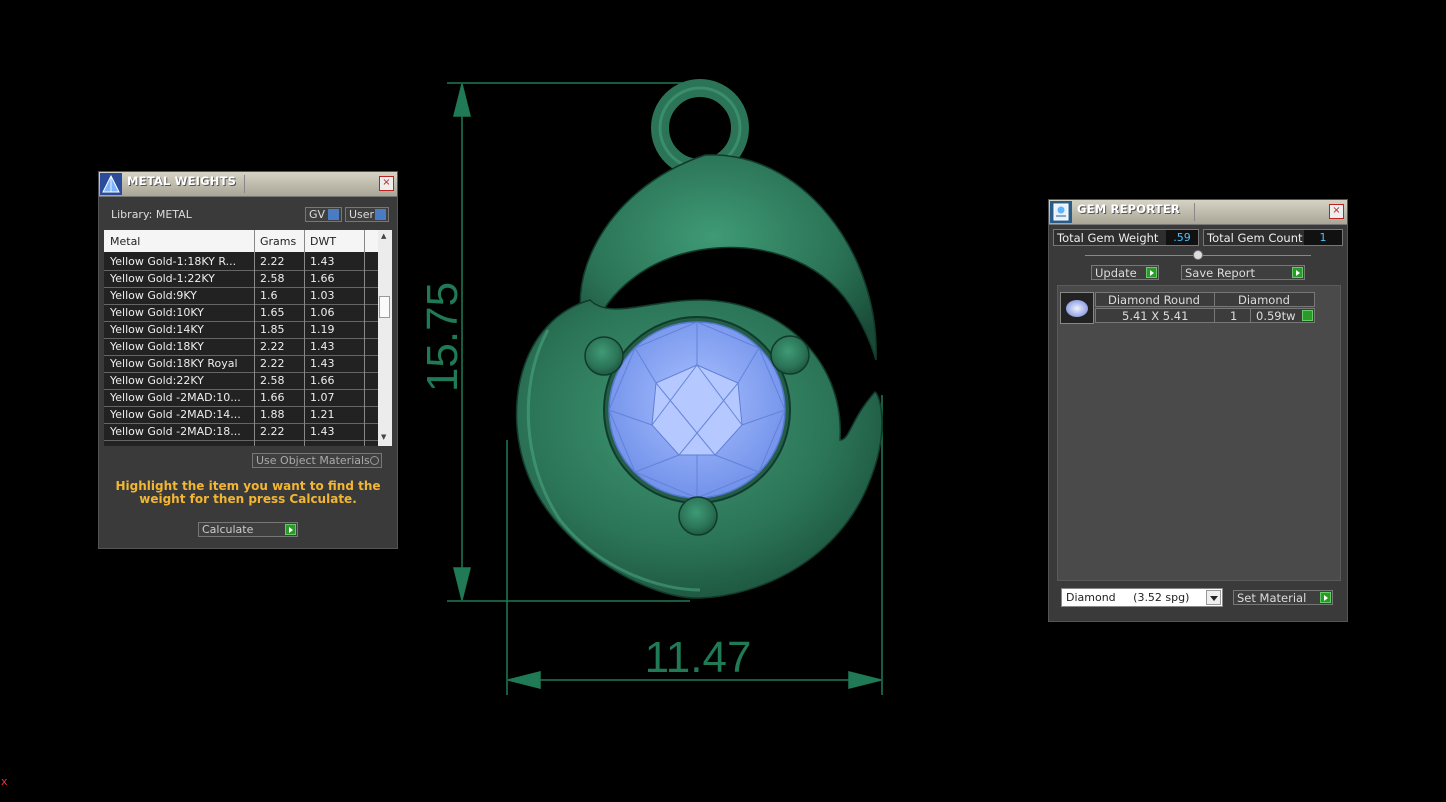 The image size is (1446, 802). What do you see at coordinates (384, 307) in the screenshot?
I see `scroll-thumb` at bounding box center [384, 307].